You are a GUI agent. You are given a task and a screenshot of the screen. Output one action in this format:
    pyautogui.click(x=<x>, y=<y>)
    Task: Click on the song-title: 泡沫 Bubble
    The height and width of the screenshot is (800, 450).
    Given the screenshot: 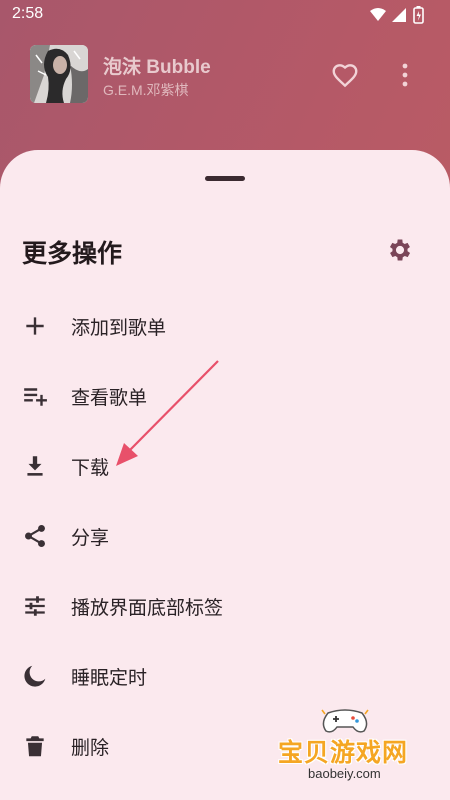 What is the action you would take?
    pyautogui.click(x=157, y=67)
    